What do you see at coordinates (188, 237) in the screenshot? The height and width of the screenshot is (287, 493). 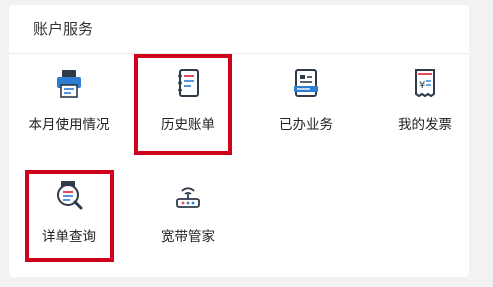 I see `service-label: 宽带管家` at bounding box center [188, 237].